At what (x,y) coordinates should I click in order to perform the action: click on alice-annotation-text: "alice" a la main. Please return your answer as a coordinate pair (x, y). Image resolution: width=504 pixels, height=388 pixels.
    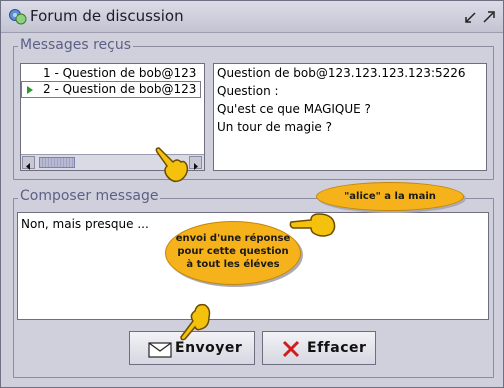
    Looking at the image, I should click on (390, 196).